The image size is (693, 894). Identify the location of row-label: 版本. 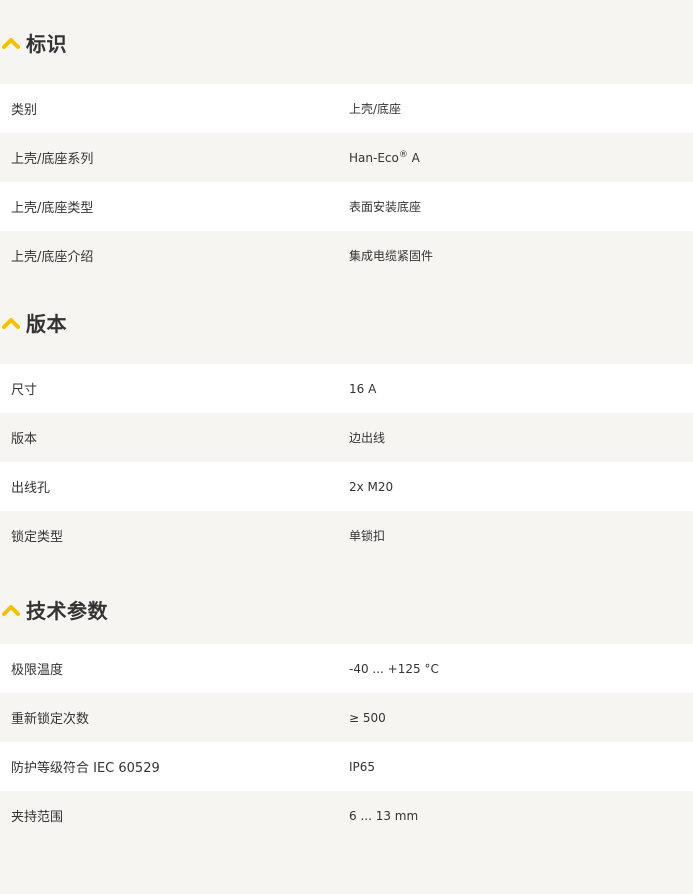
(24, 439).